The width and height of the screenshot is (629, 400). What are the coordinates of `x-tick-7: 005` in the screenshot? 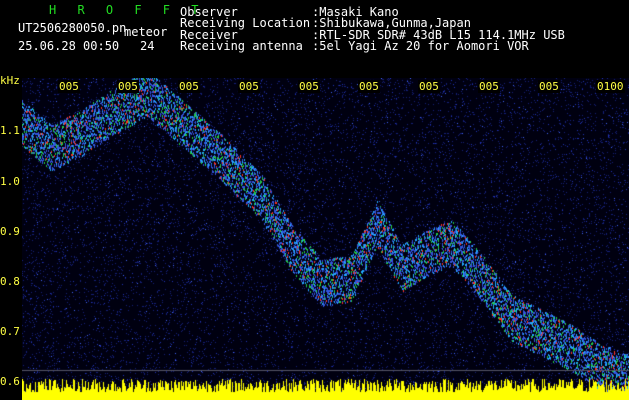 It's located at (489, 86).